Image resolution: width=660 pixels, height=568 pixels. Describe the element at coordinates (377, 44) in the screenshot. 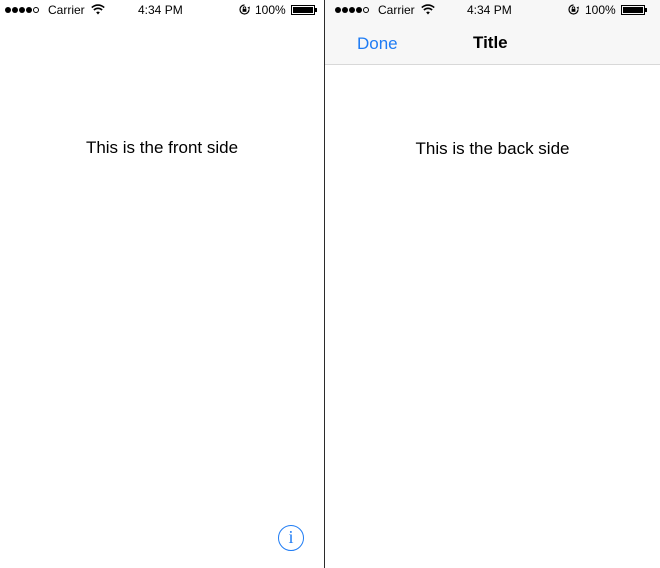

I see `done-button: Done` at that location.